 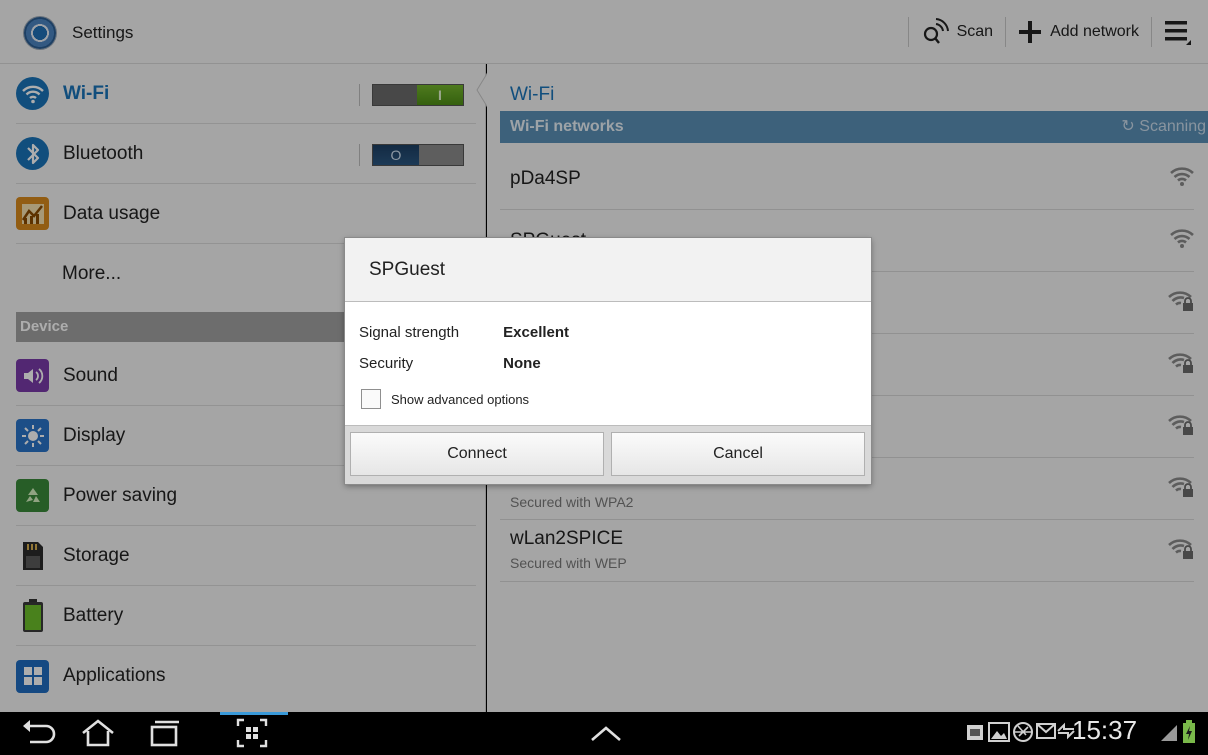 What do you see at coordinates (536, 332) in the screenshot?
I see `signal-strength-value: Excellent` at bounding box center [536, 332].